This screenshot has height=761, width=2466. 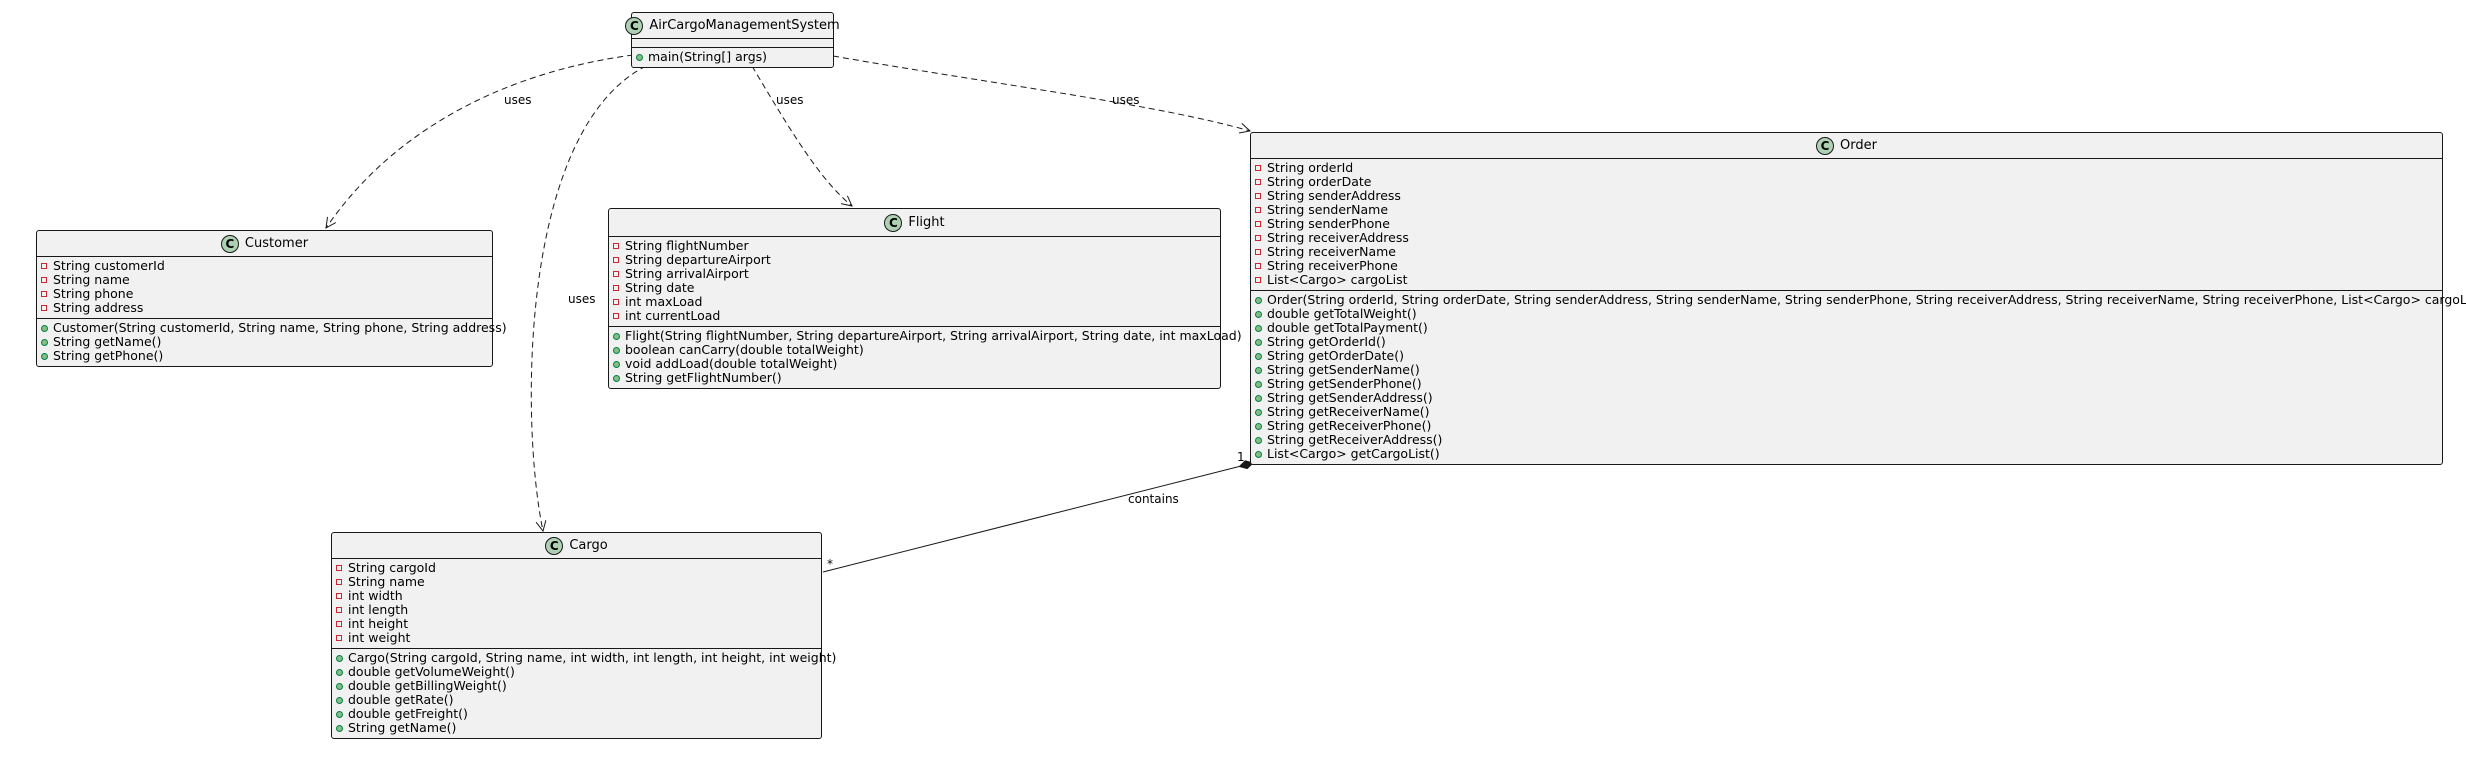 What do you see at coordinates (673, 315) in the screenshot?
I see `attribute-text: int currentLoad` at bounding box center [673, 315].